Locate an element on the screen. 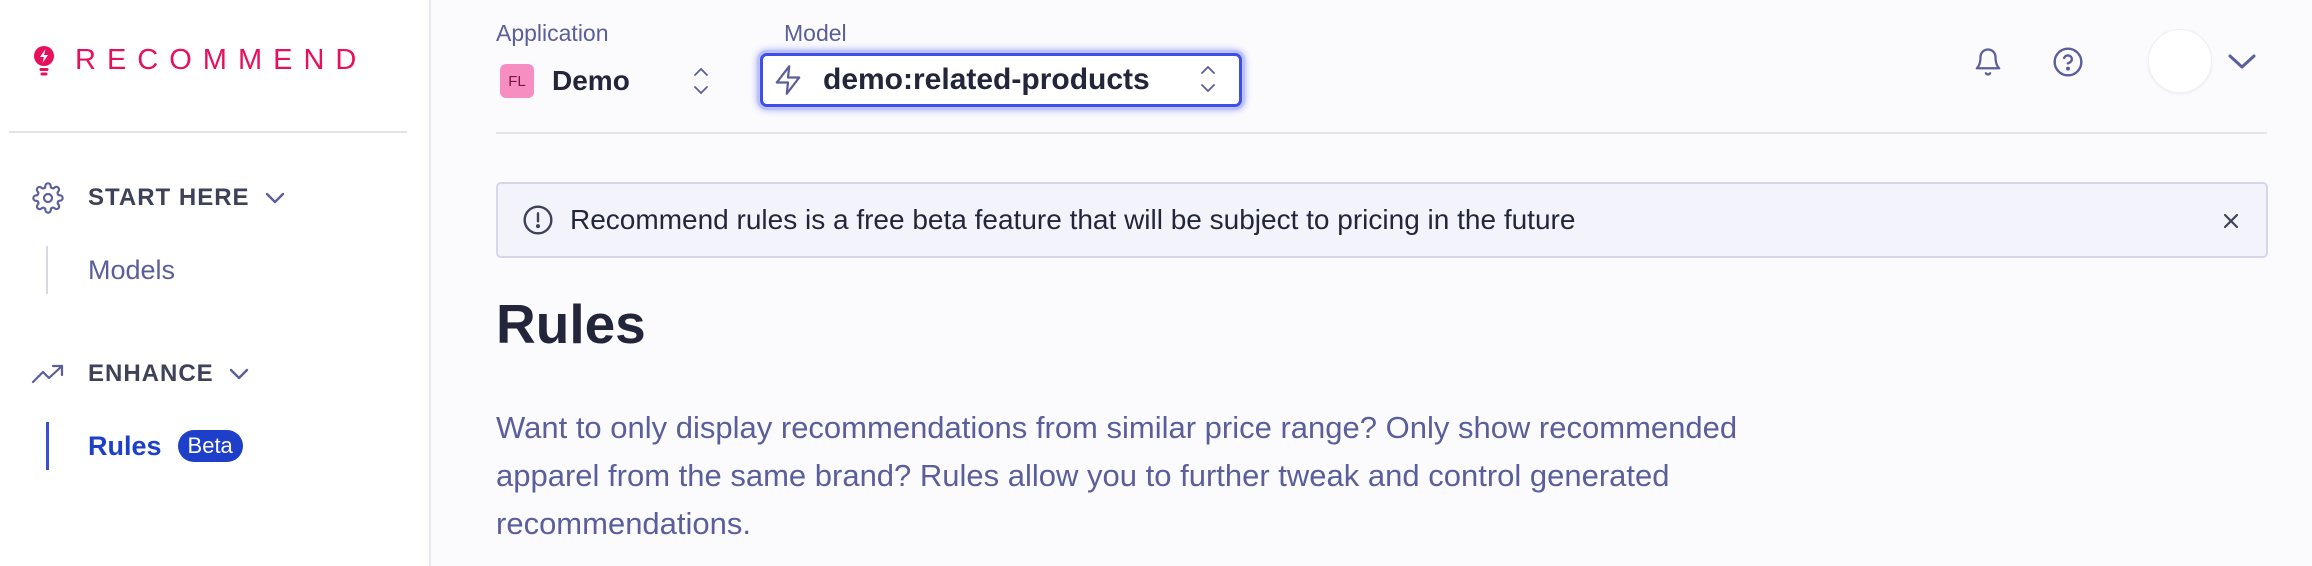  sidebar-item-label: Models is located at coordinates (132, 269).